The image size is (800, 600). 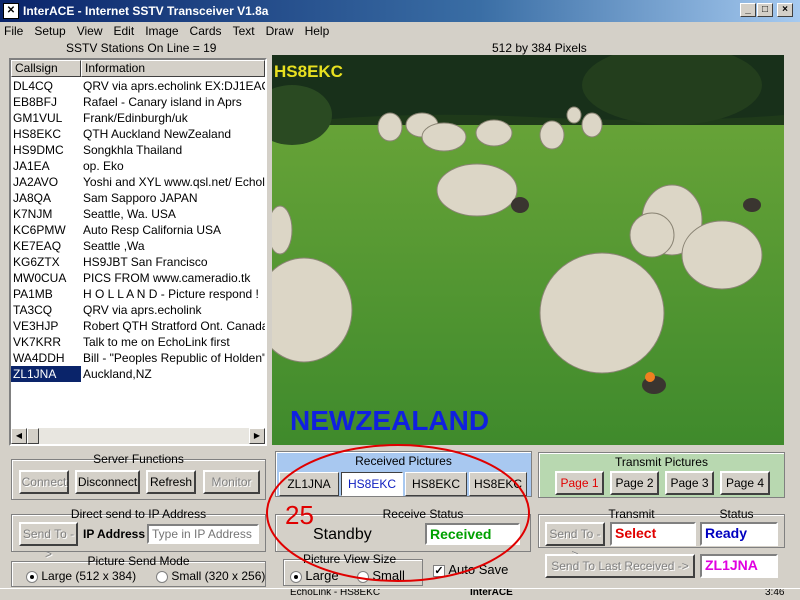 What do you see at coordinates (138, 150) in the screenshot?
I see `table-row: HS9DMC Songkhla Thailand` at bounding box center [138, 150].